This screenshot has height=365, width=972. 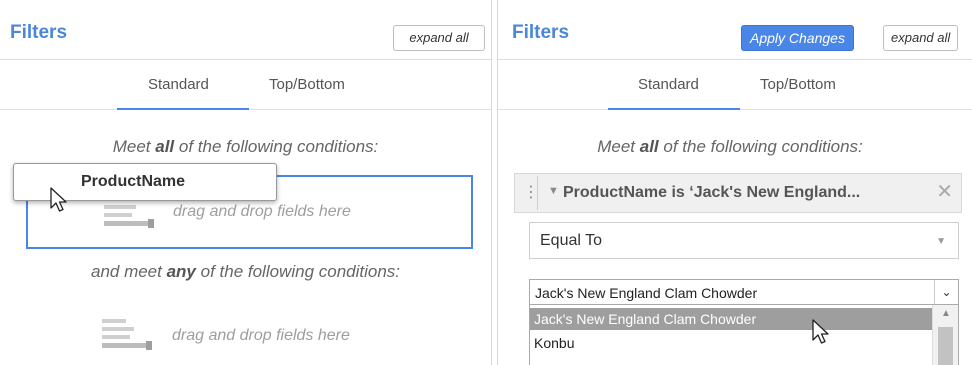 I want to click on list-scrollbar: ▲, so click(x=945, y=335).